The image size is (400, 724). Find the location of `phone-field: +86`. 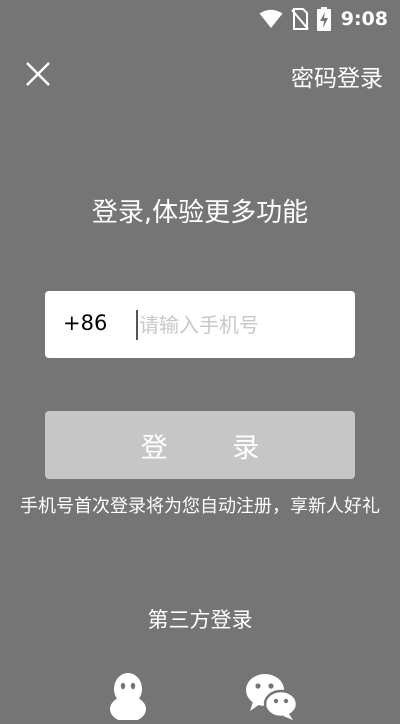

phone-field: +86 is located at coordinates (200, 324).